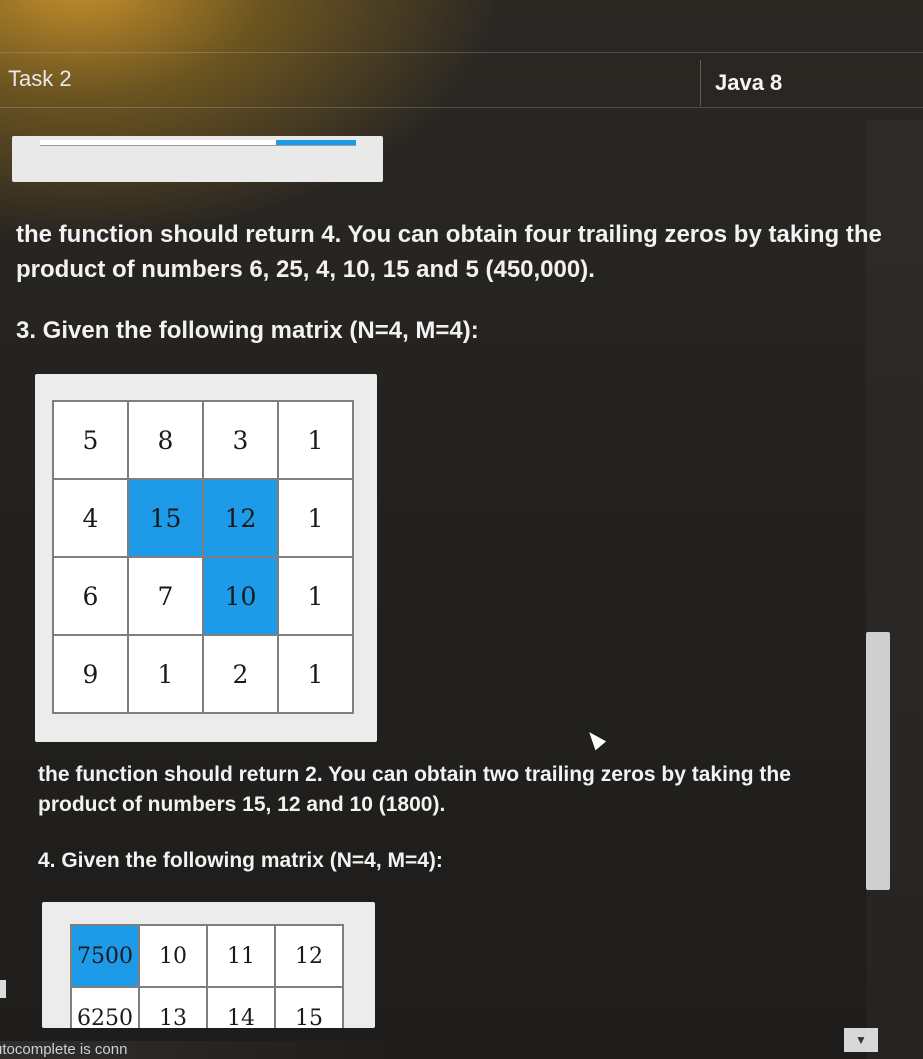 The width and height of the screenshot is (923, 1059). I want to click on matrix-cell: 2, so click(240, 674).